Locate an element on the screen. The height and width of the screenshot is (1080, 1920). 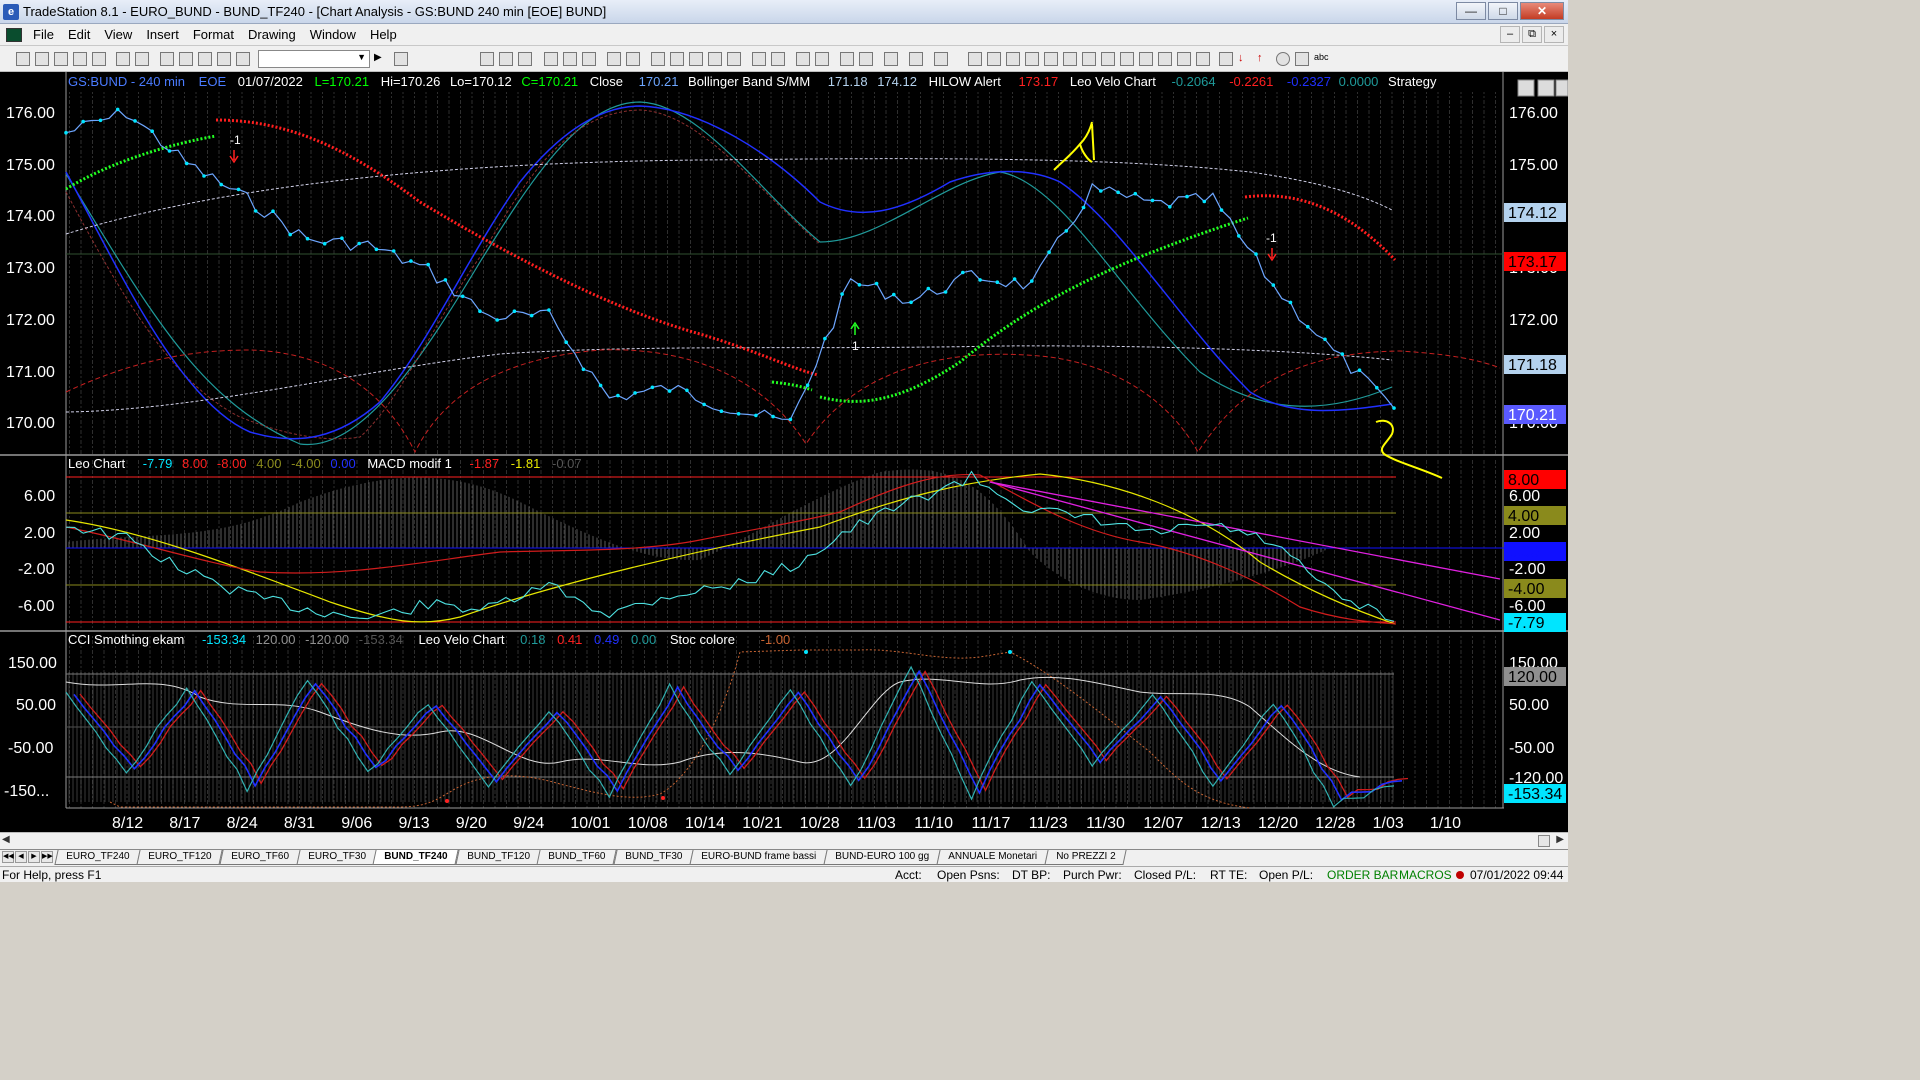
pane-close-button is located at coordinates (1561, 88).